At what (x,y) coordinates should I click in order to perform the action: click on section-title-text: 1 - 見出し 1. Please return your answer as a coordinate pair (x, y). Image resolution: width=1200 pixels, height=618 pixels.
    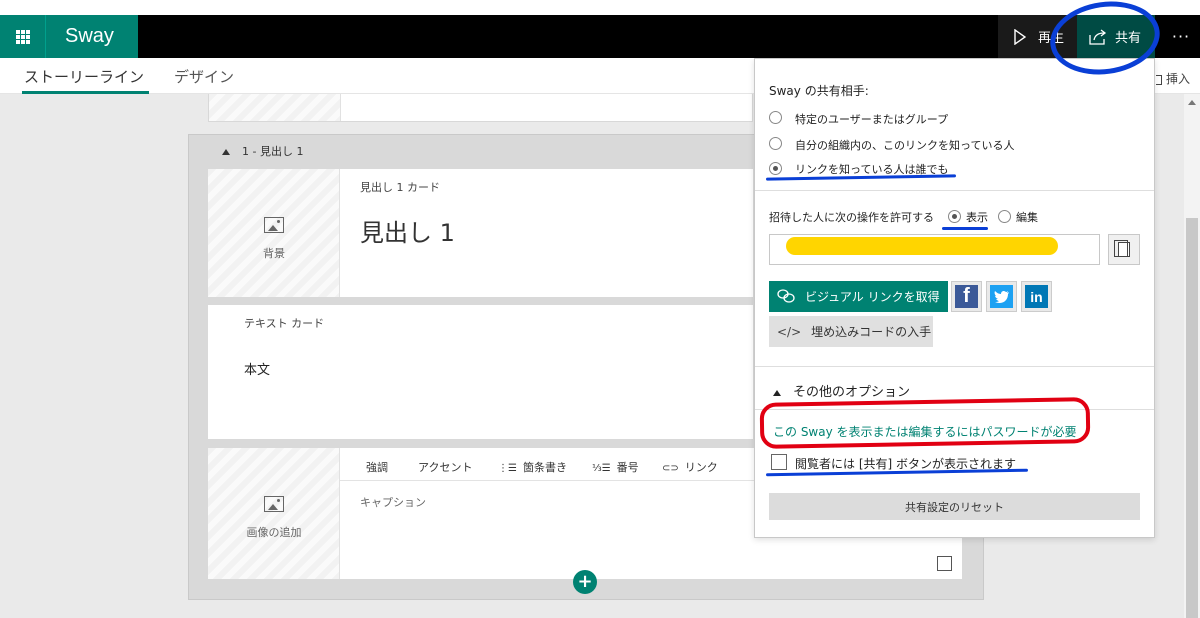
    Looking at the image, I should click on (273, 151).